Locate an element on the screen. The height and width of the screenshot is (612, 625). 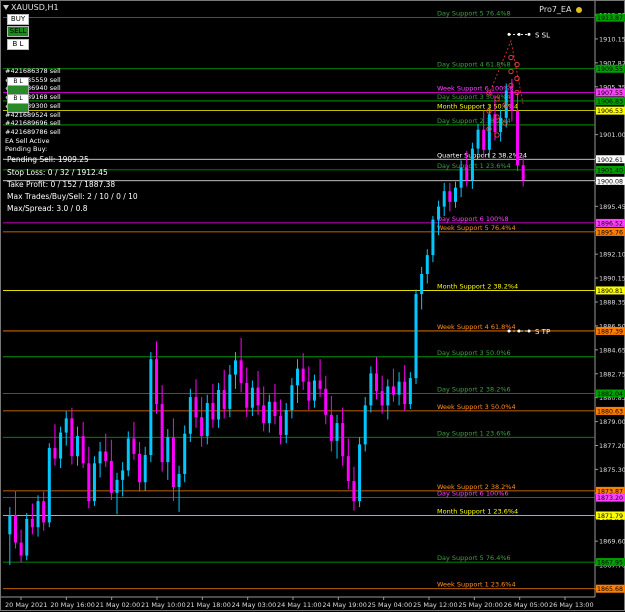
ticket-label: #421689696 sell is located at coordinates (33, 123).